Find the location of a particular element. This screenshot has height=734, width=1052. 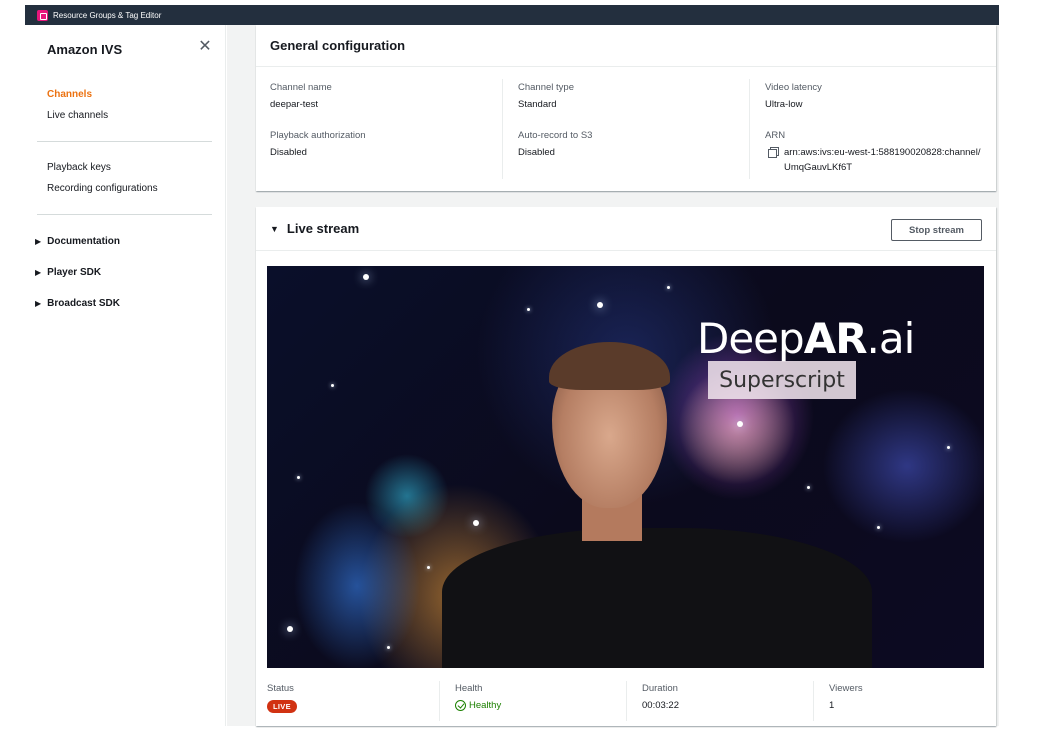

sidebar-item-playback-keys: Playback keys is located at coordinates (79, 167).